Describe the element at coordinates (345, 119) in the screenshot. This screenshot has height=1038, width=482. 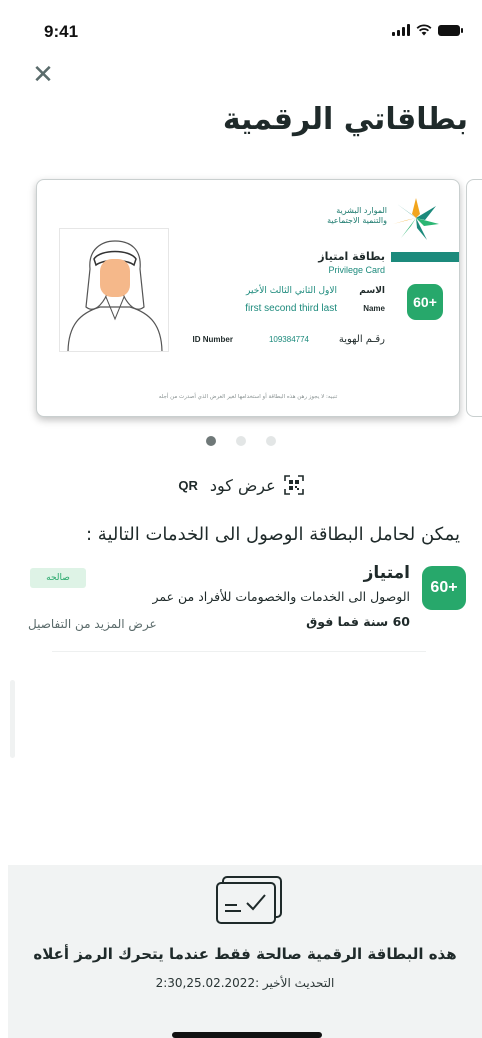
I see `page-title: بطاقاتي الرقمية` at that location.